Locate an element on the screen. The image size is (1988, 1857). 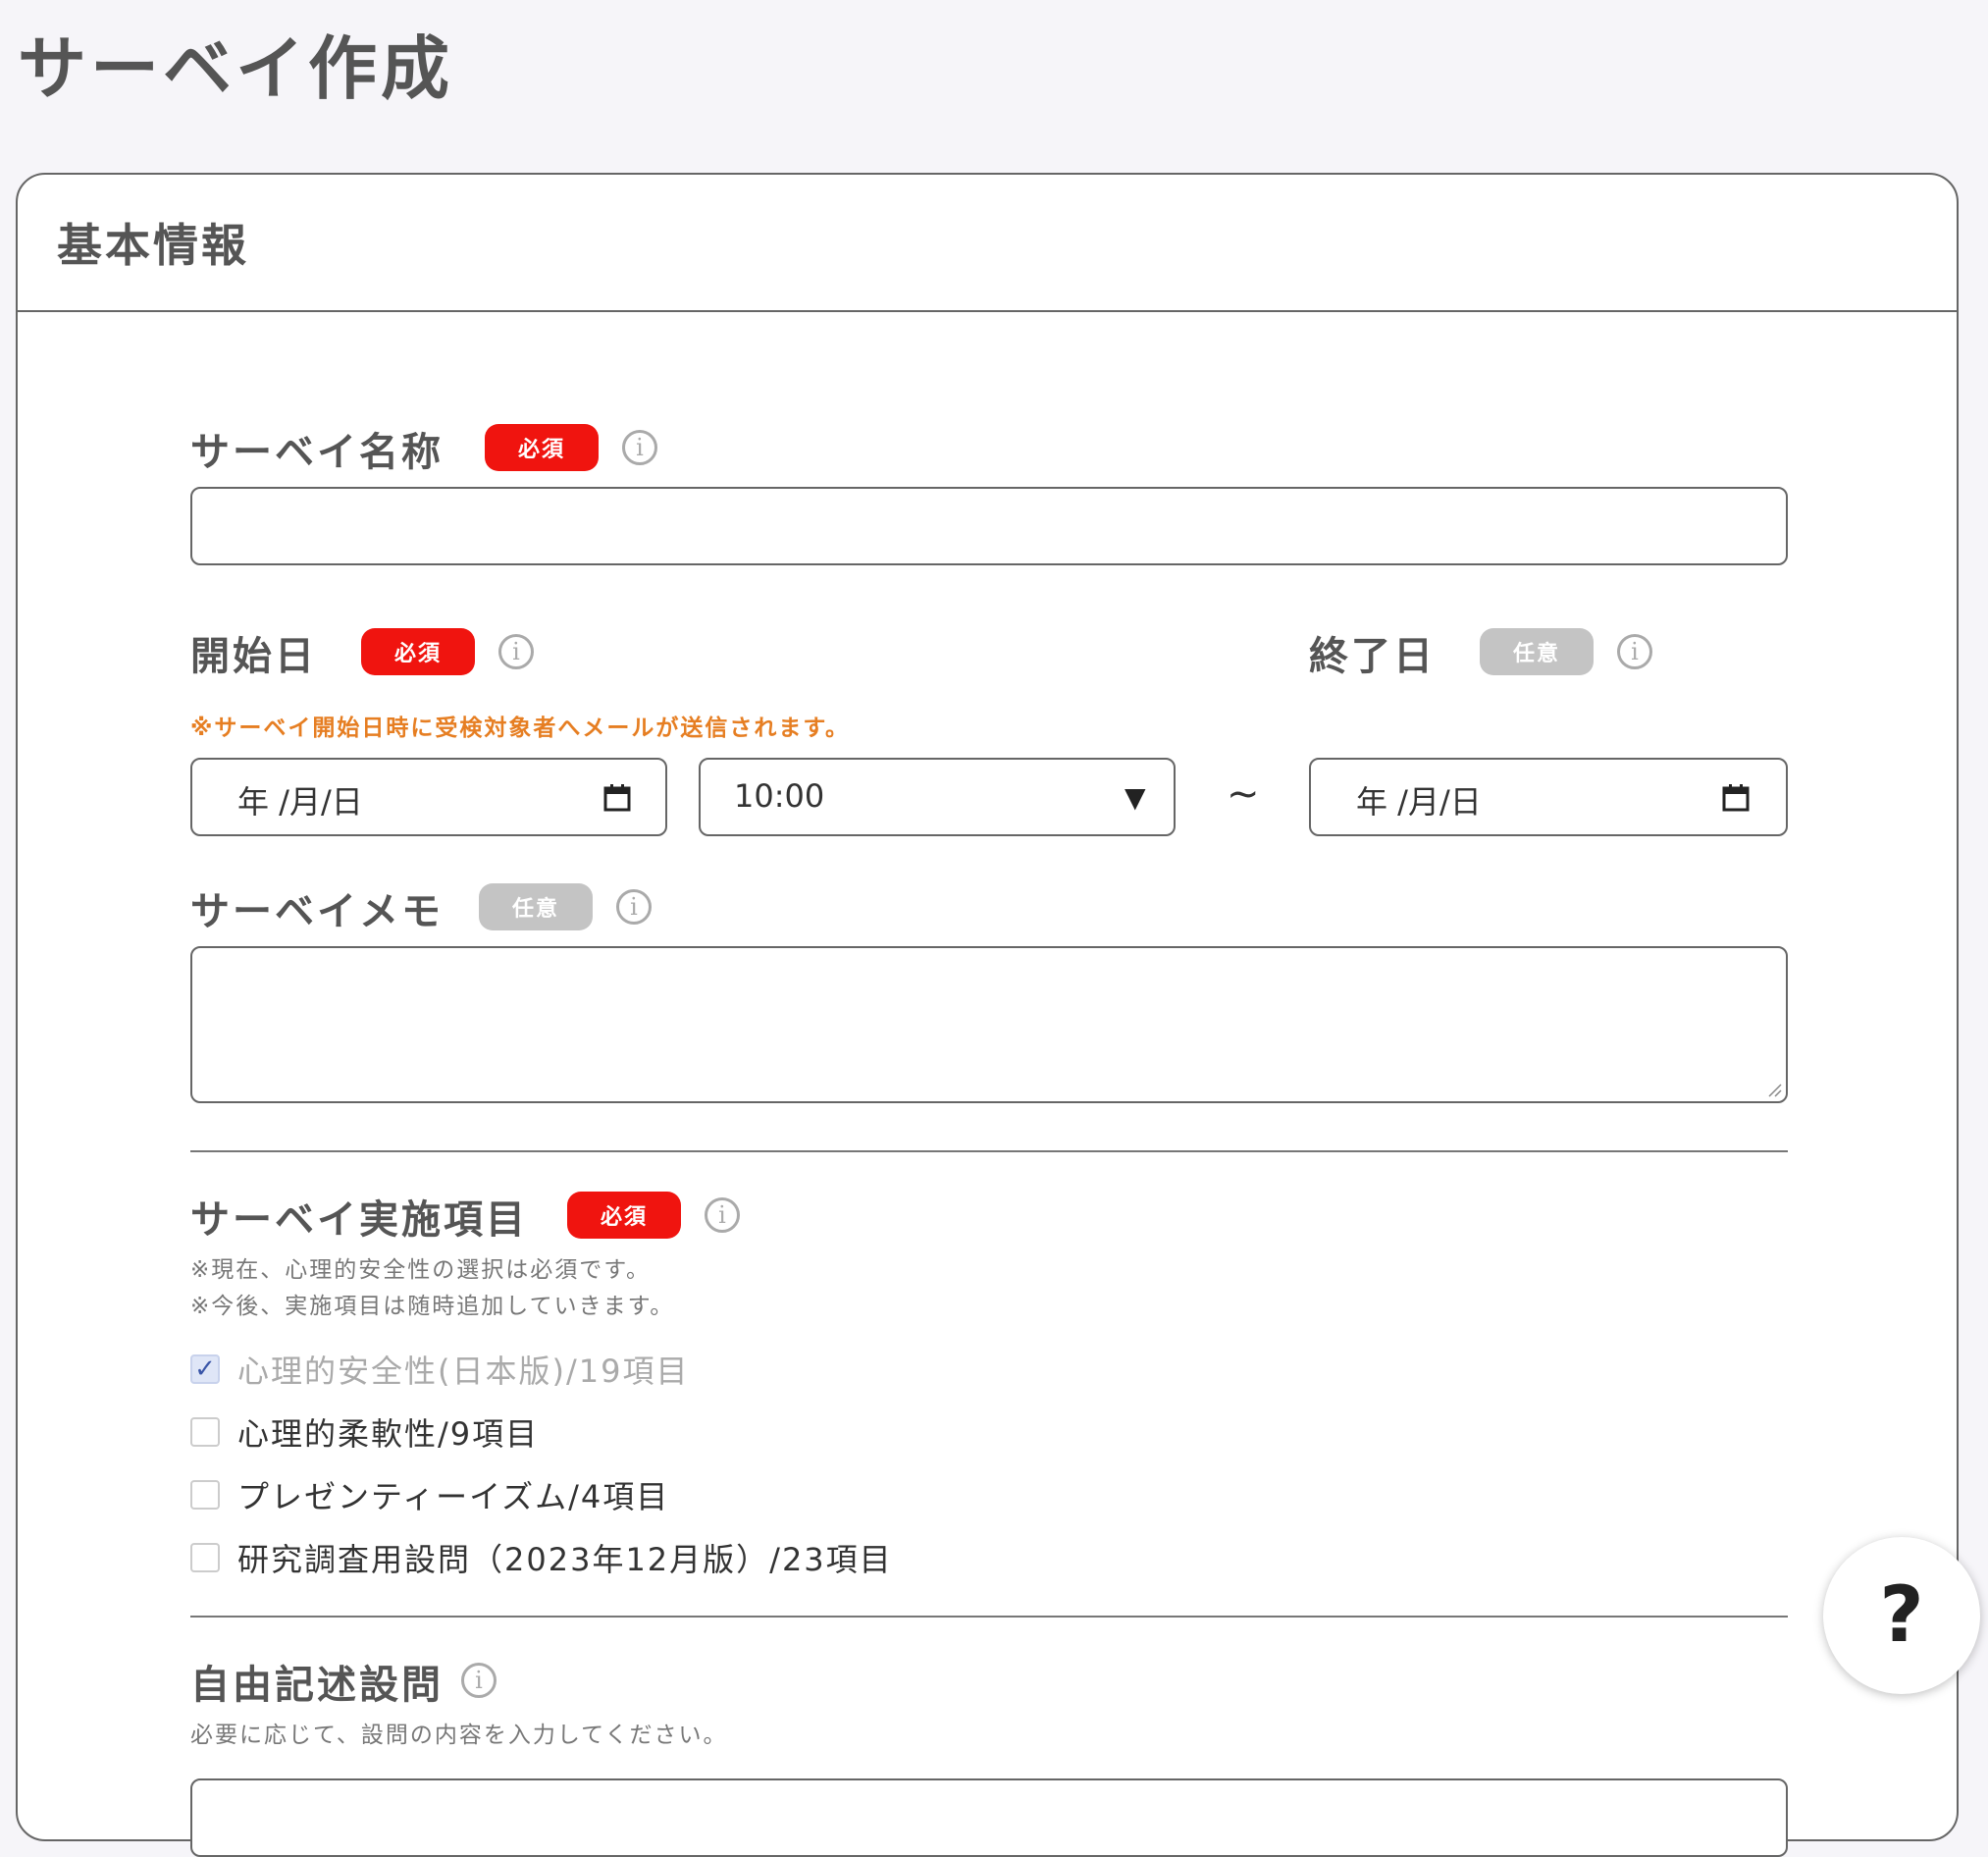
start-date-input: 年 /月/日 is located at coordinates (428, 797).